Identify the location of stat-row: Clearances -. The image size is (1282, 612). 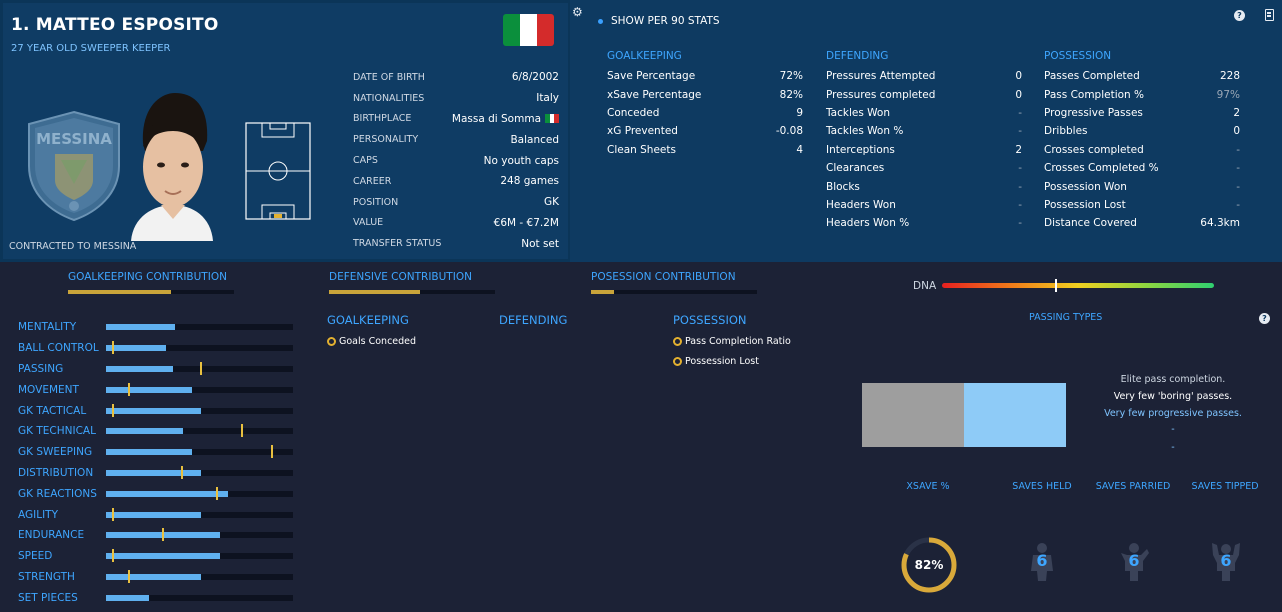
(924, 168).